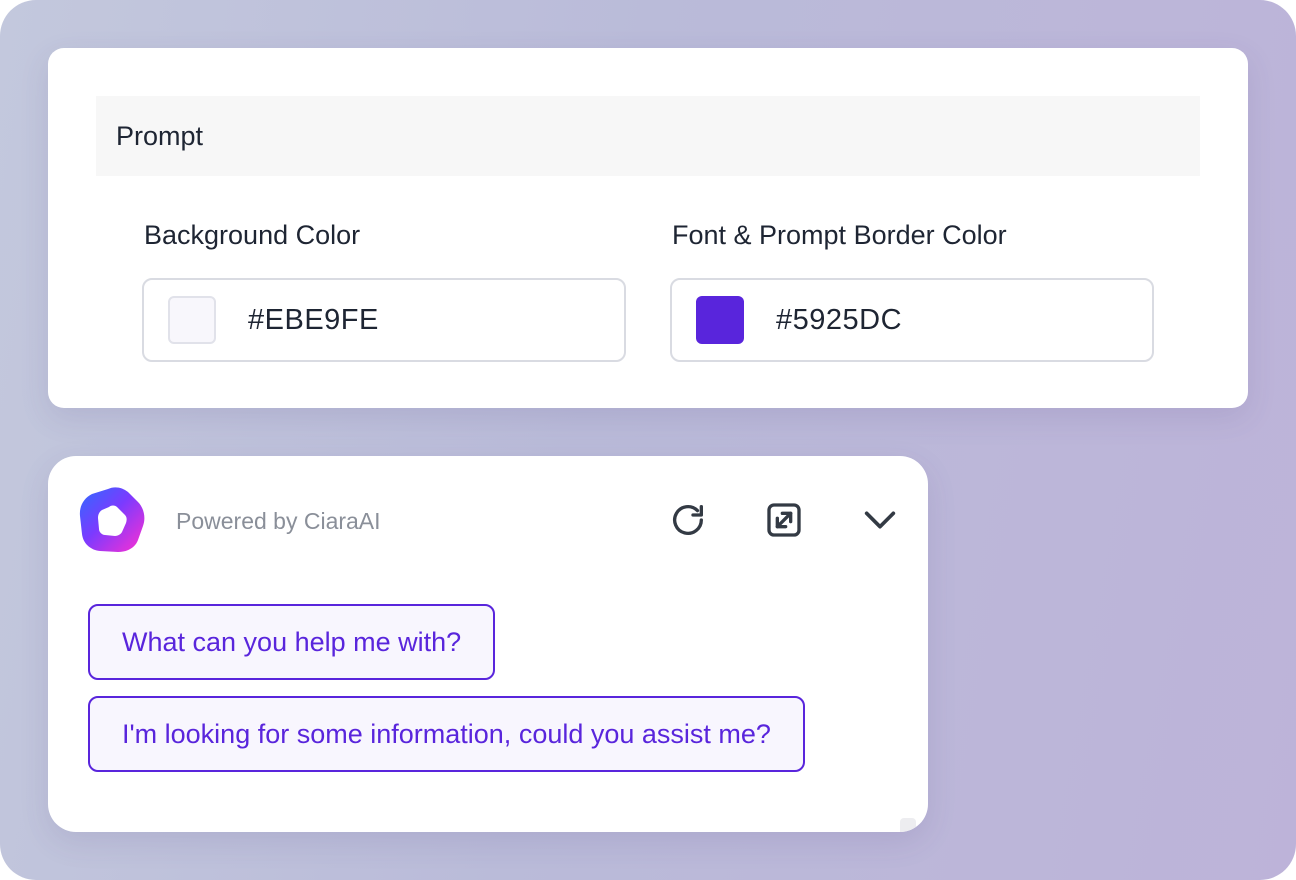  What do you see at coordinates (839, 235) in the screenshot?
I see `font-border-color-label: Font & Prompt Border Color` at bounding box center [839, 235].